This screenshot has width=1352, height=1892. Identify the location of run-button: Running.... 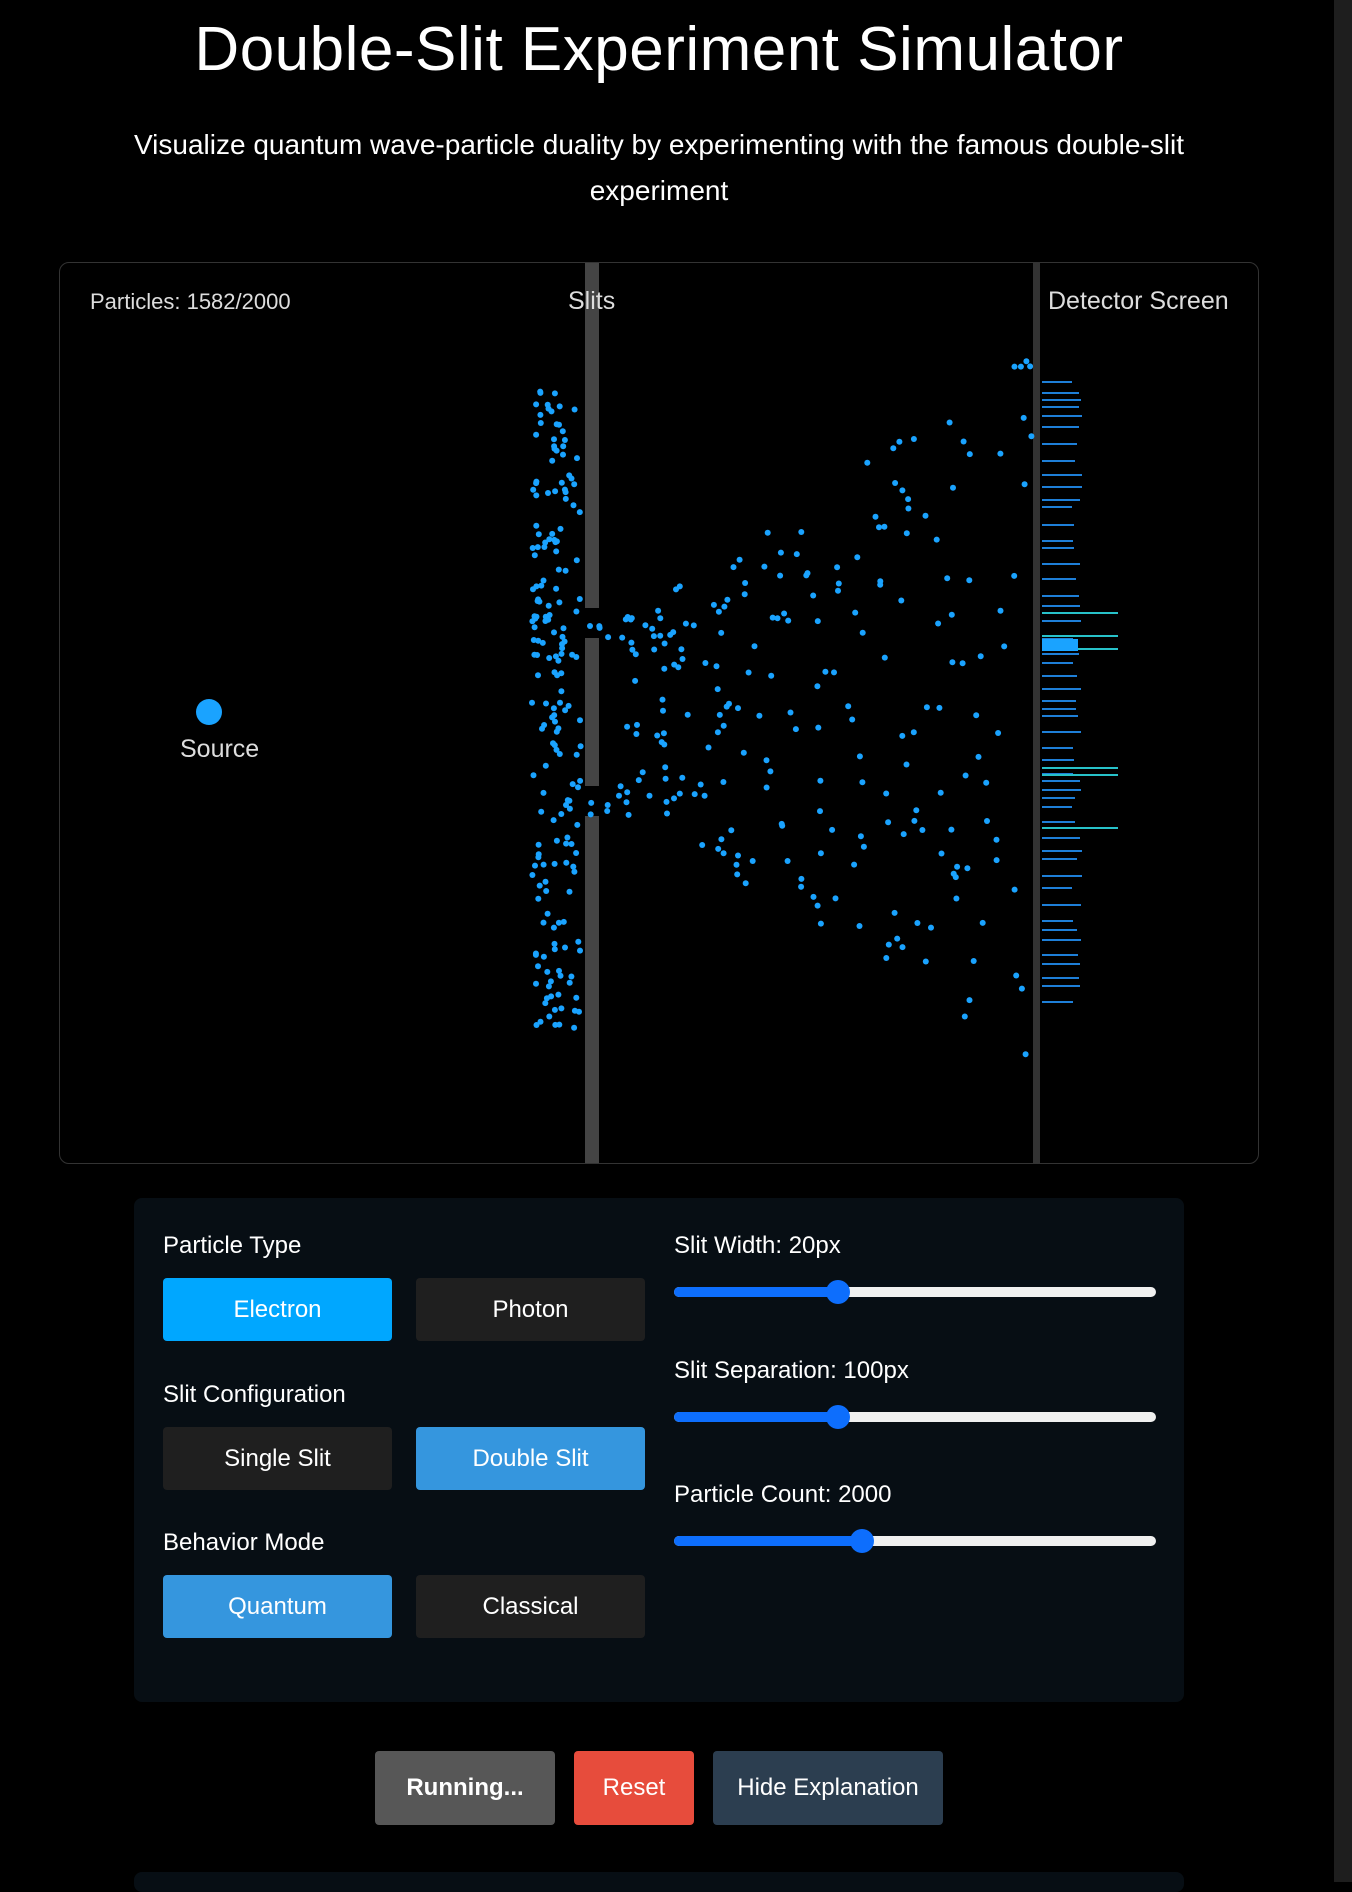
(465, 1788).